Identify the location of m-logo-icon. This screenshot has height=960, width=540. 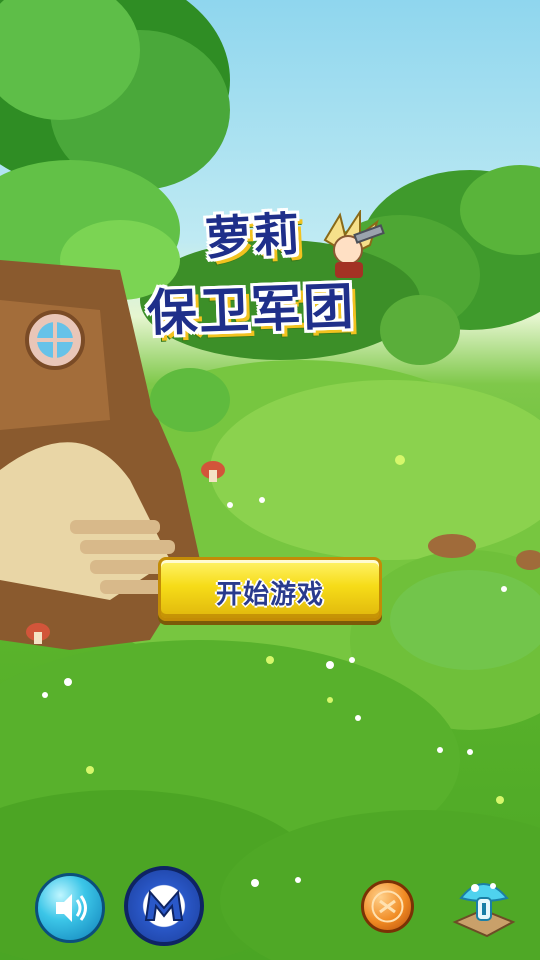
(164, 905).